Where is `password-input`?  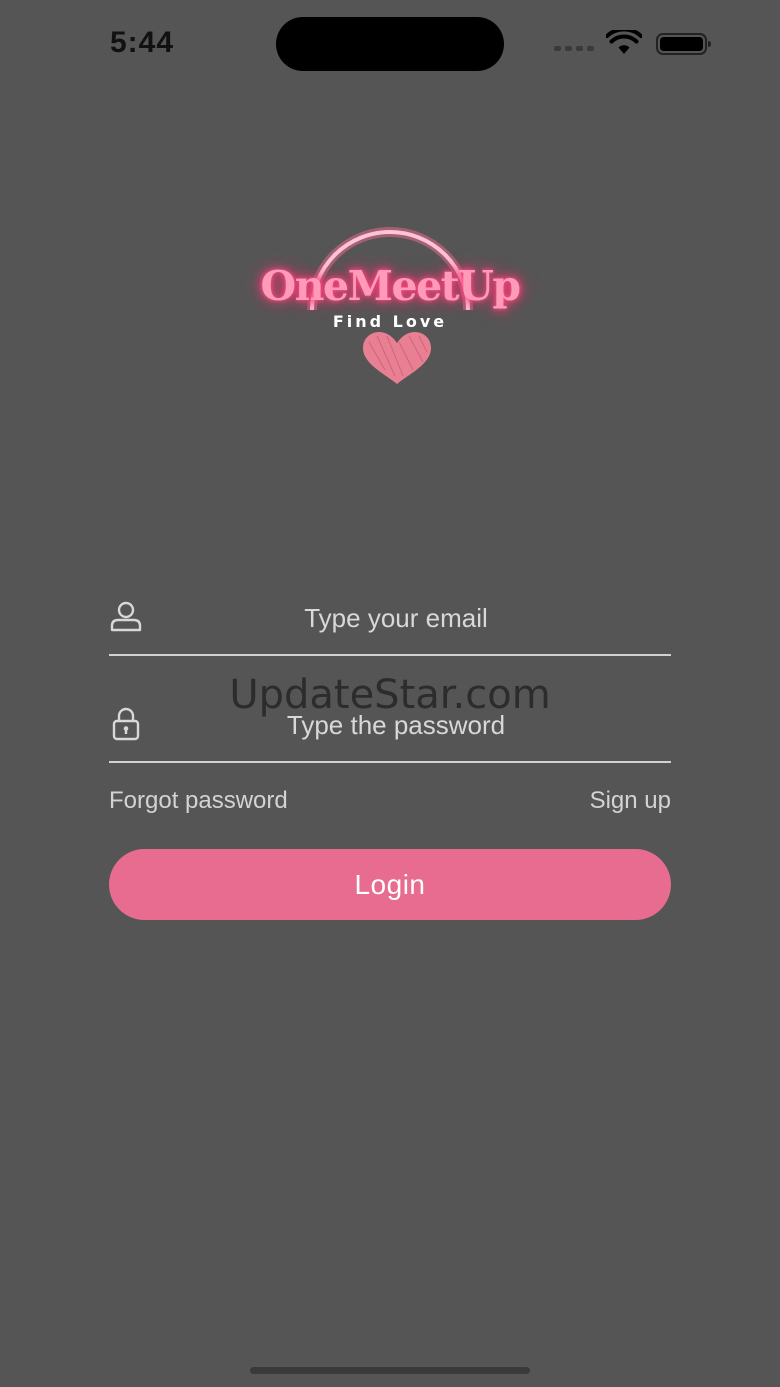 password-input is located at coordinates (396, 725).